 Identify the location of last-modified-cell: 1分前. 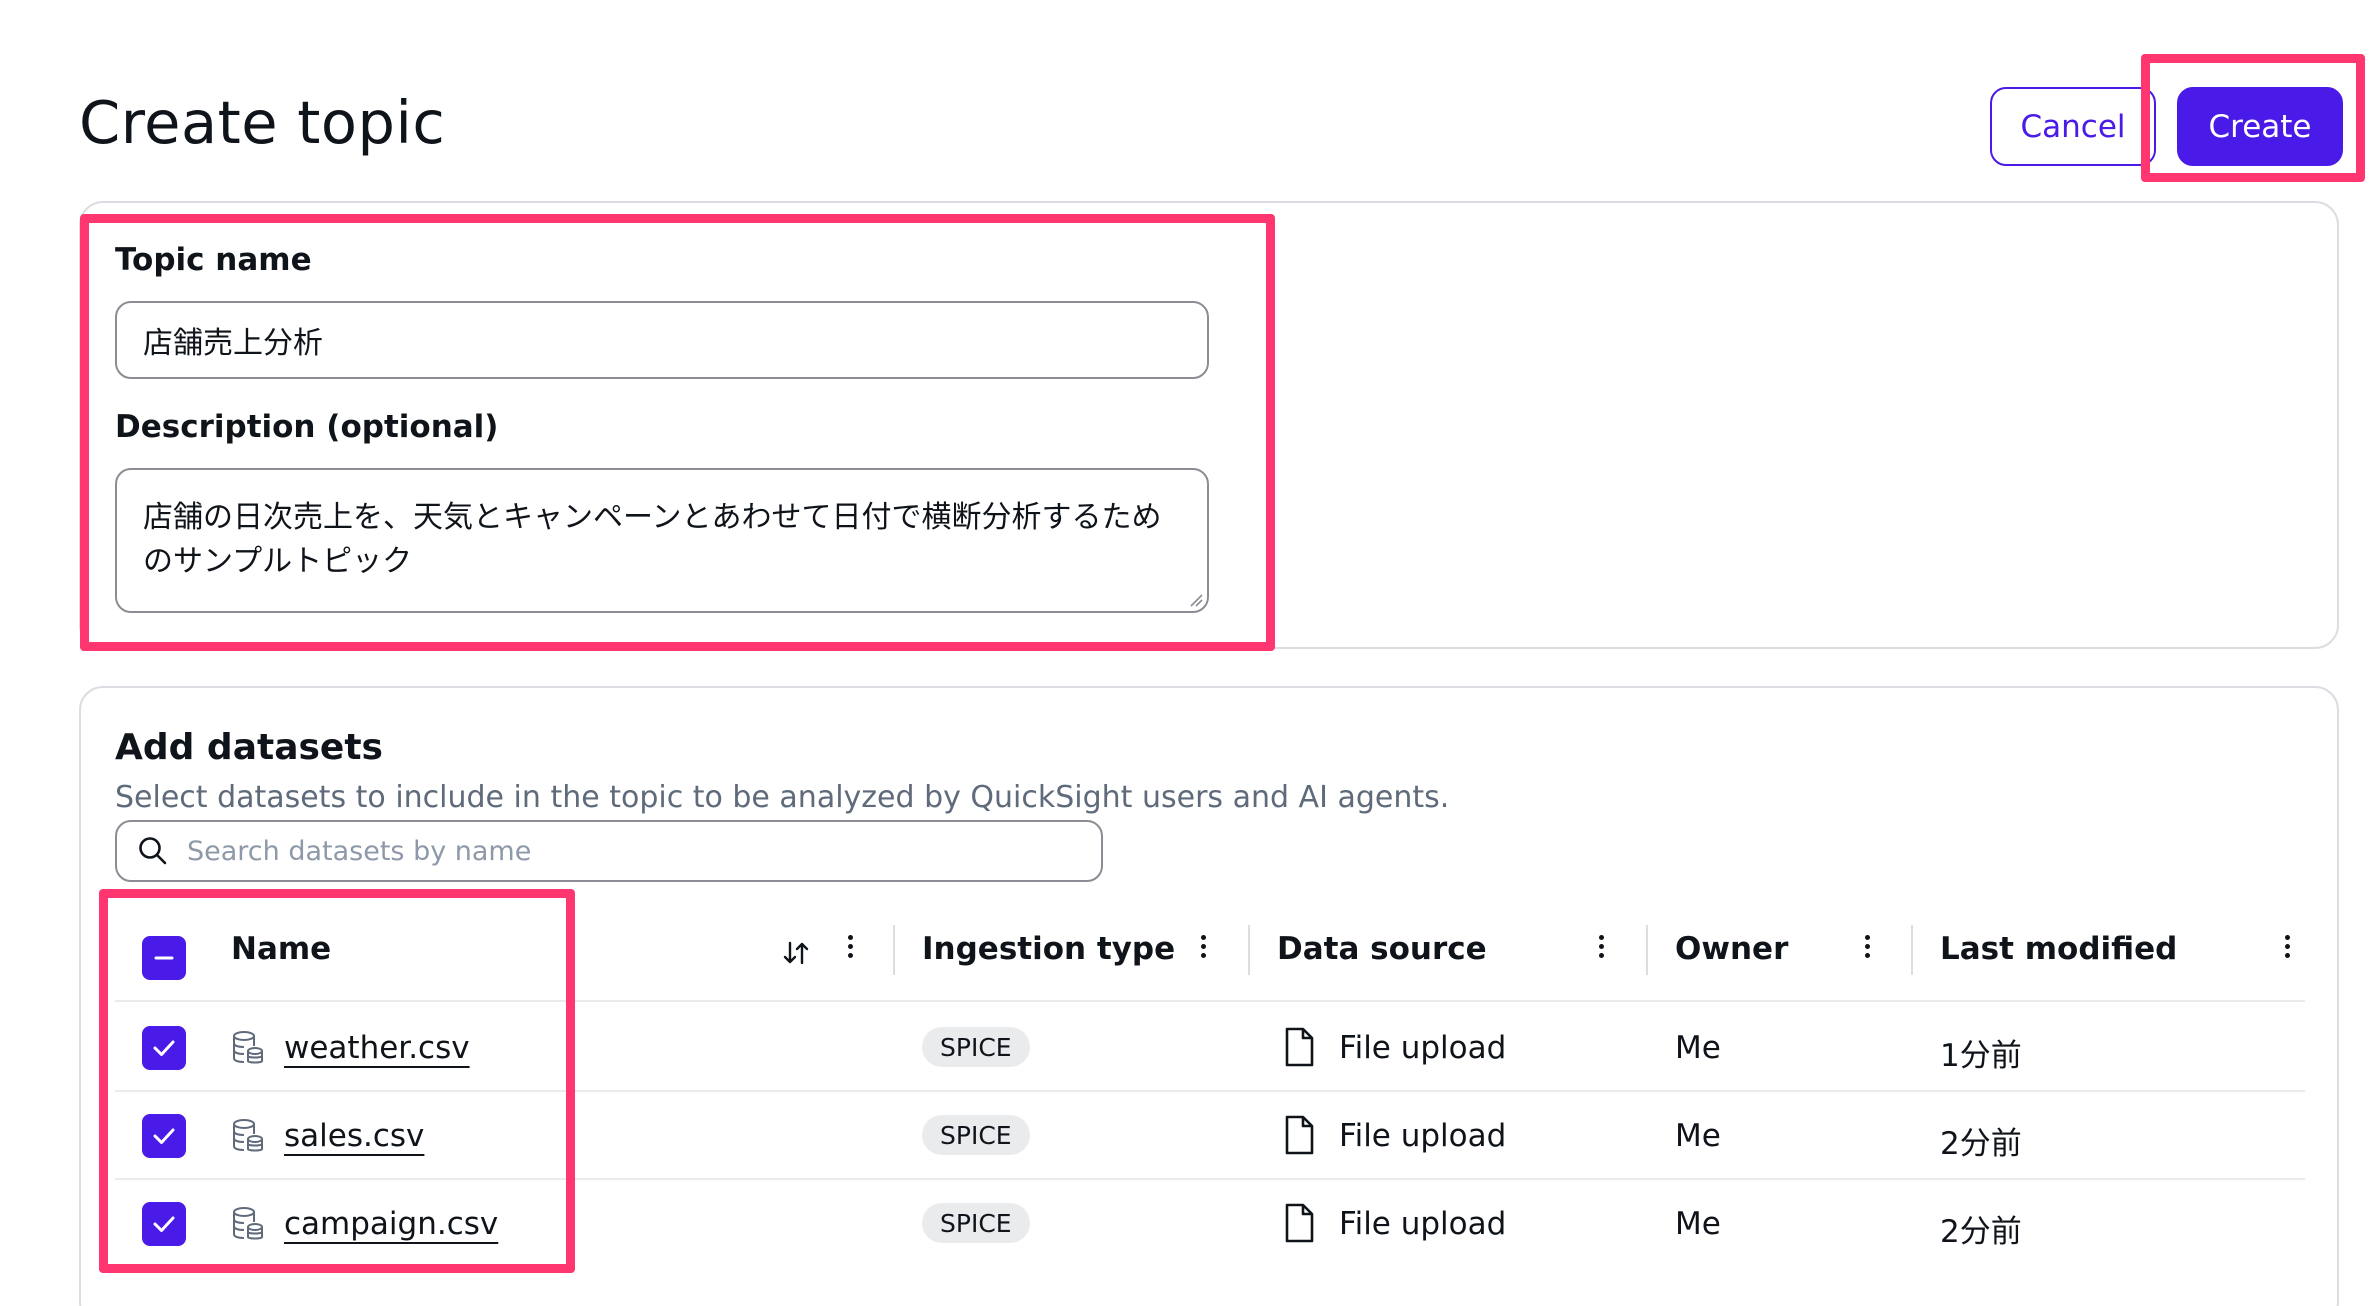
(1981, 1056).